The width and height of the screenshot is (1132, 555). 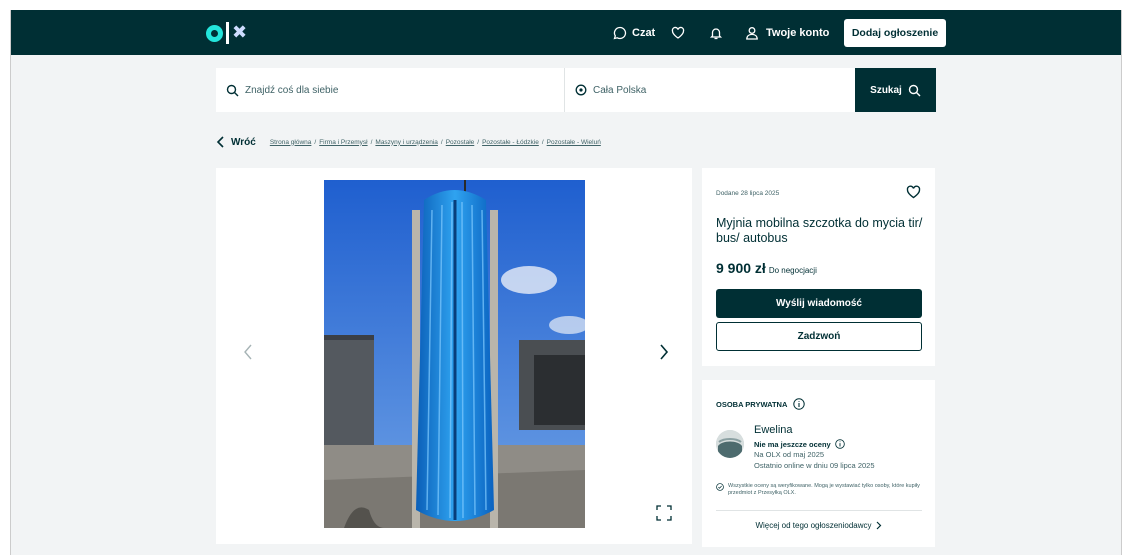 What do you see at coordinates (510, 142) in the screenshot?
I see `breadcrumb-item: Pozostałe - Łódzkie` at bounding box center [510, 142].